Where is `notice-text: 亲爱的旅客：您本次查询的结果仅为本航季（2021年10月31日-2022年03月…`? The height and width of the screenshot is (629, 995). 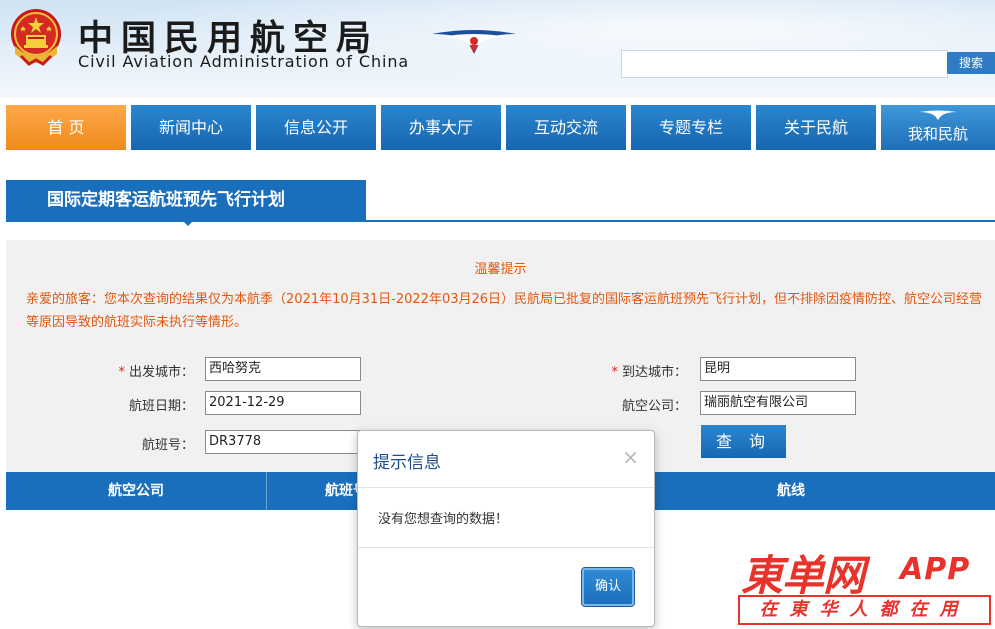 notice-text: 亲爱的旅客：您本次查询的结果仅为本航季（2021年10月31日-2022年03月… is located at coordinates (504, 311).